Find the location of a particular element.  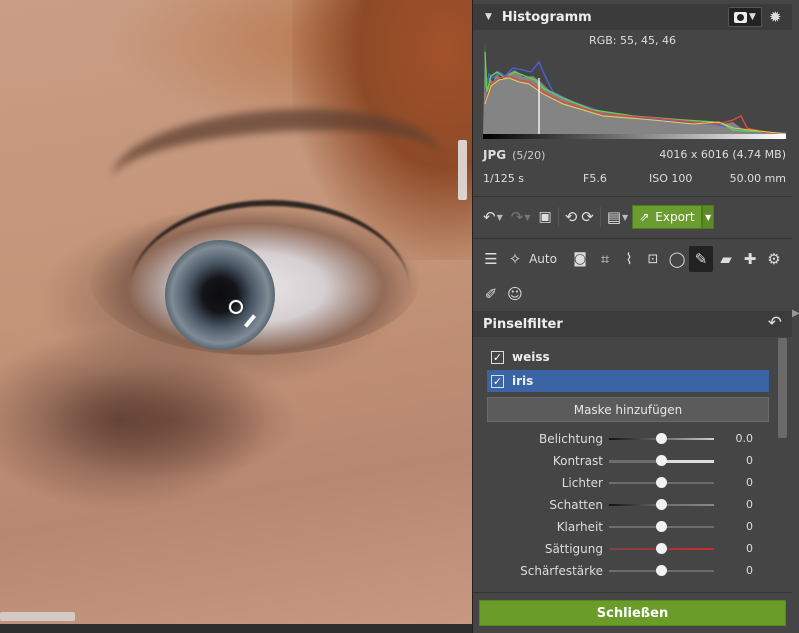

focal-length: 50.00 mm is located at coordinates (757, 178).